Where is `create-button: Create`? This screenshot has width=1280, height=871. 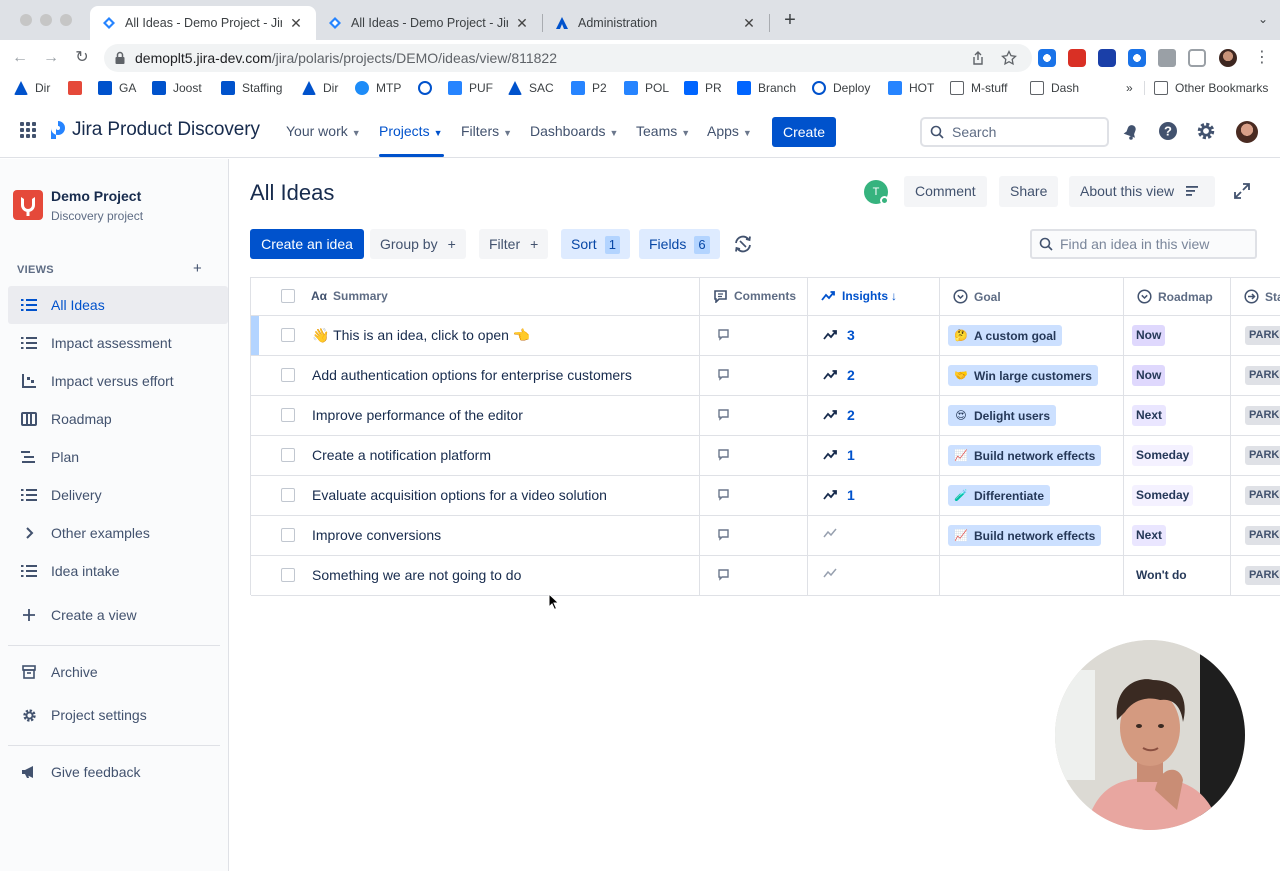
create-button: Create is located at coordinates (804, 132).